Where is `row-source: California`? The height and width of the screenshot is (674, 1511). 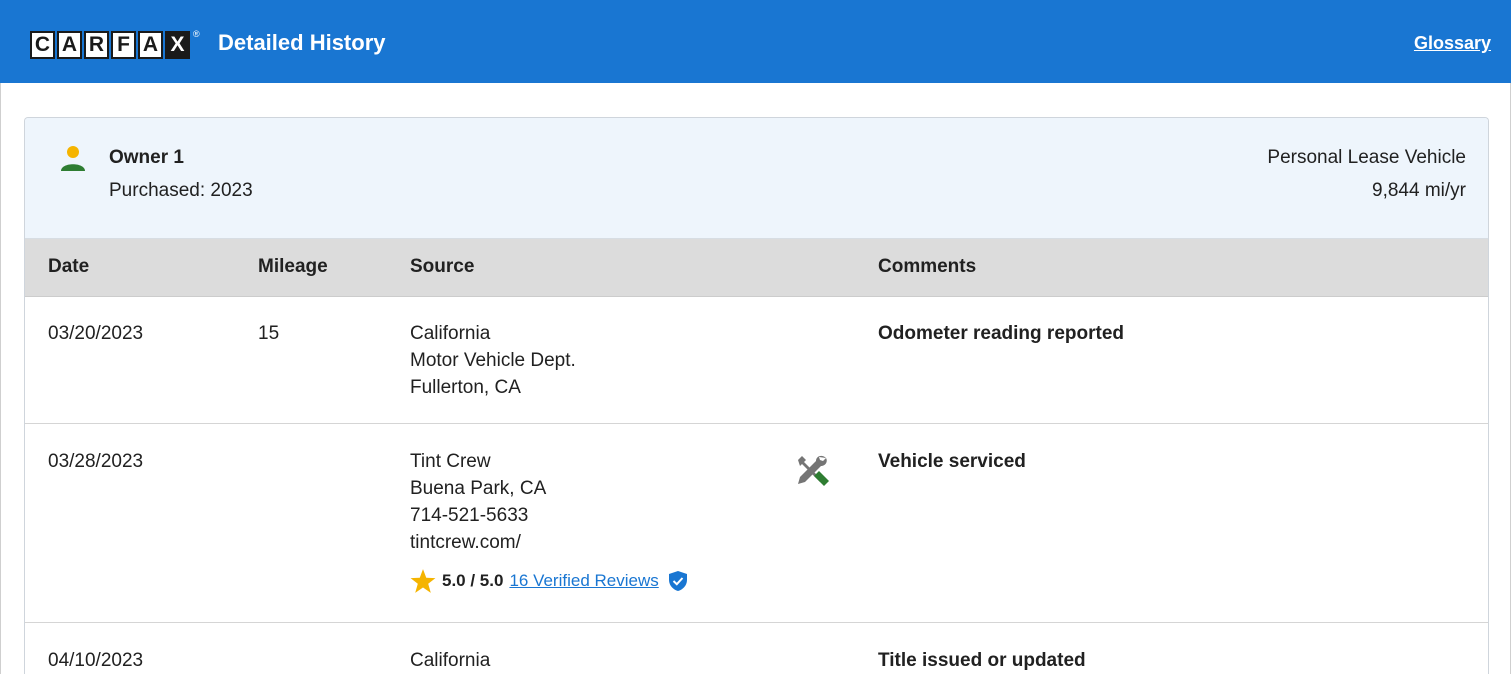
row-source: California is located at coordinates (450, 660).